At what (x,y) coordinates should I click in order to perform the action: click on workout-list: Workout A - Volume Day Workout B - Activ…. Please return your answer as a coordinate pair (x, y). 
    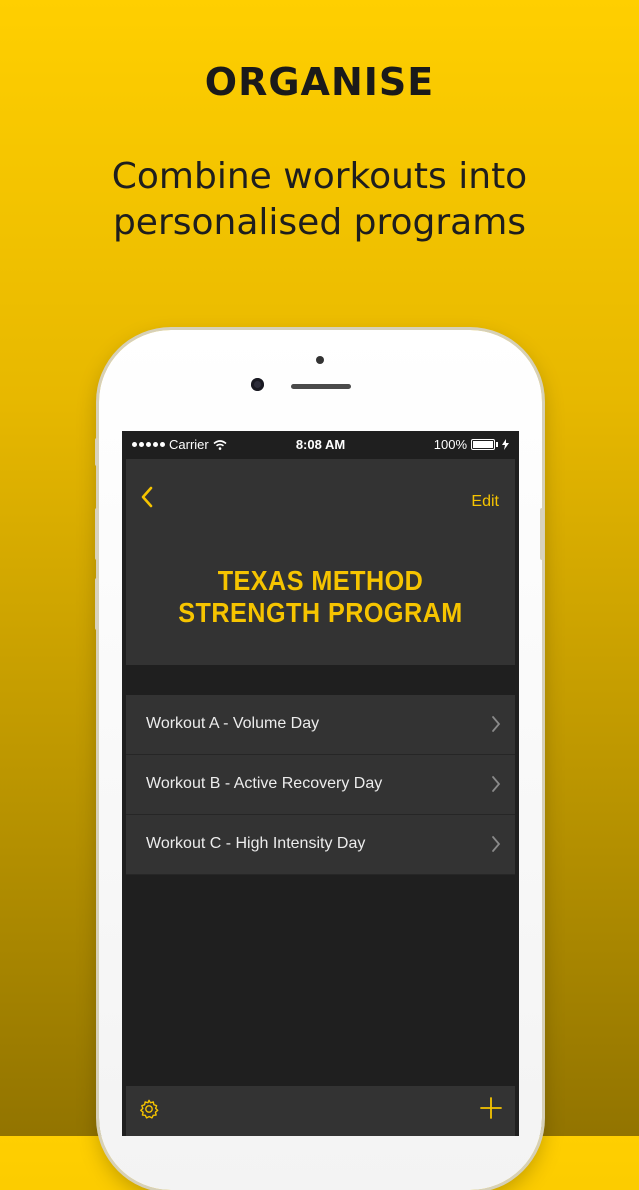
    Looking at the image, I should click on (320, 785).